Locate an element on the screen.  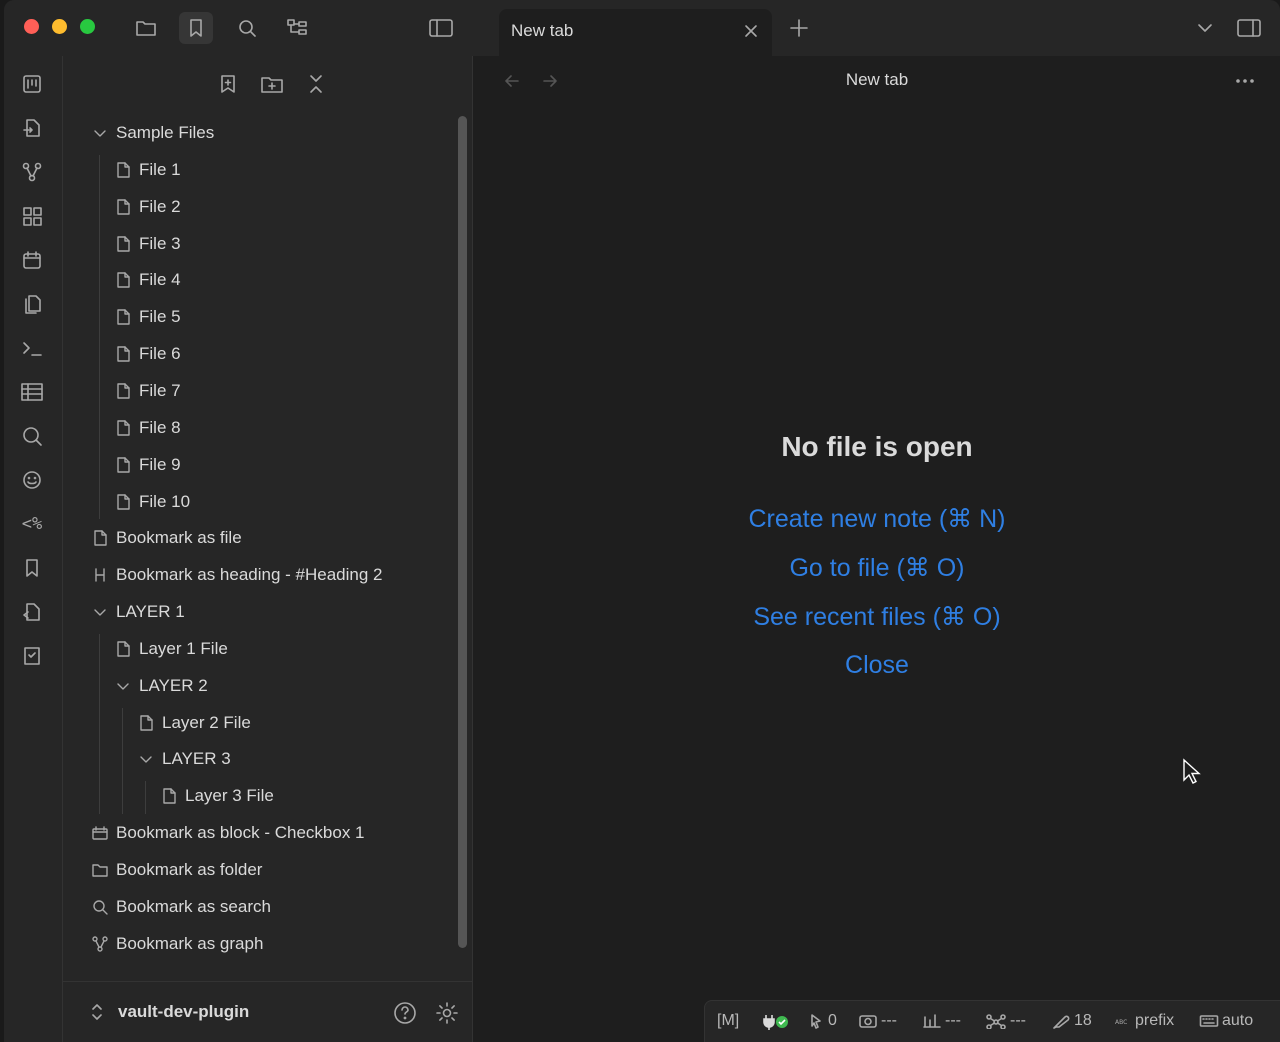
bookmark-item: Bookmark as search is located at coordinates (181, 907).